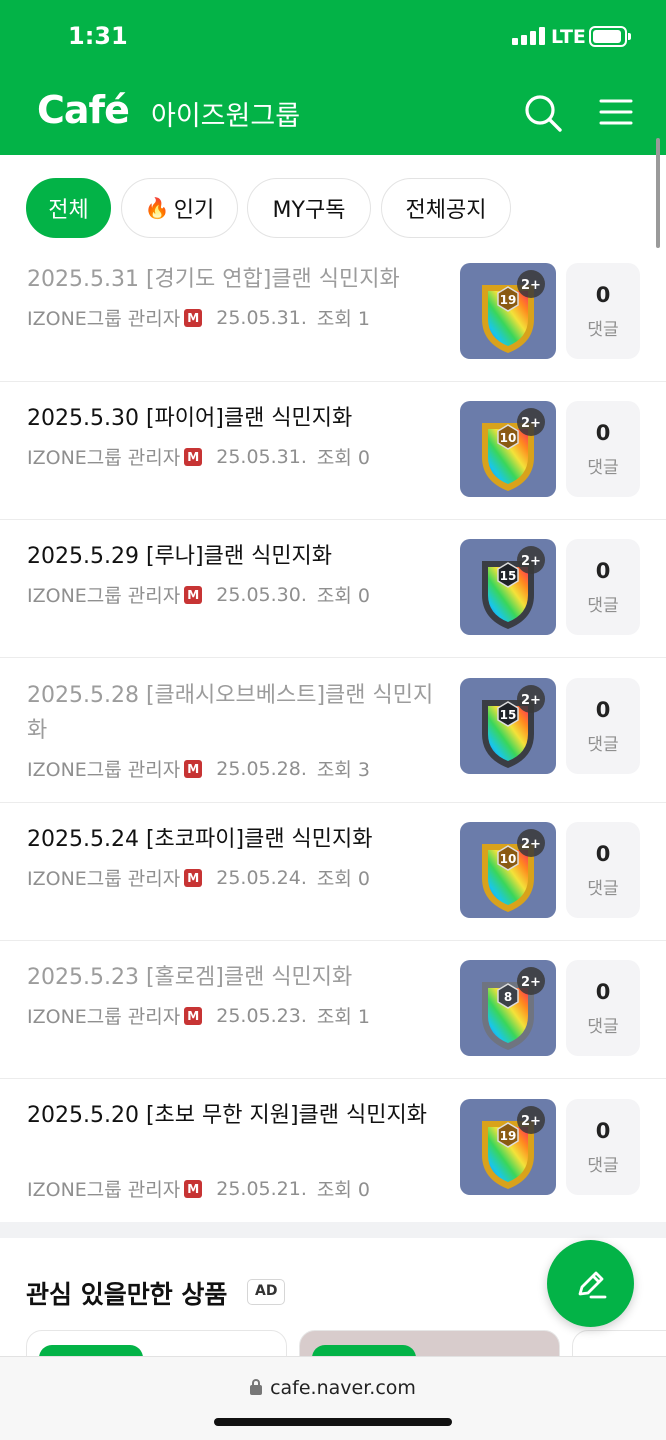  I want to click on post-meta: IZONE그룹 관리자 M 25.05.31. 조회 0, so click(198, 456).